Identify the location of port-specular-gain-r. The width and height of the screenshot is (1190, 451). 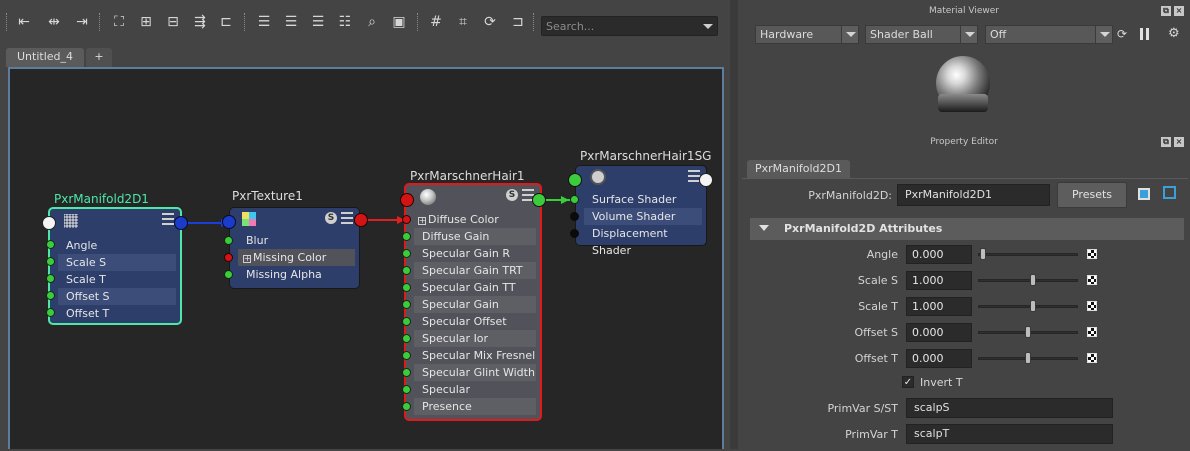
(406, 253).